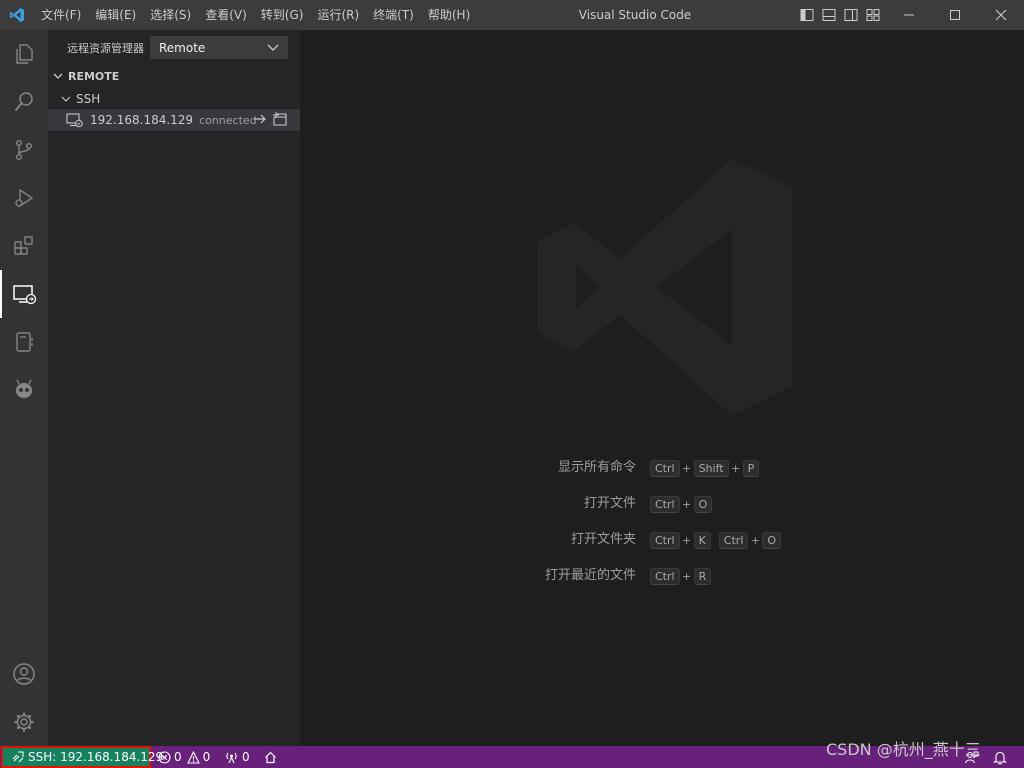 The image size is (1024, 768). I want to click on section-label: REMOTE, so click(94, 76).